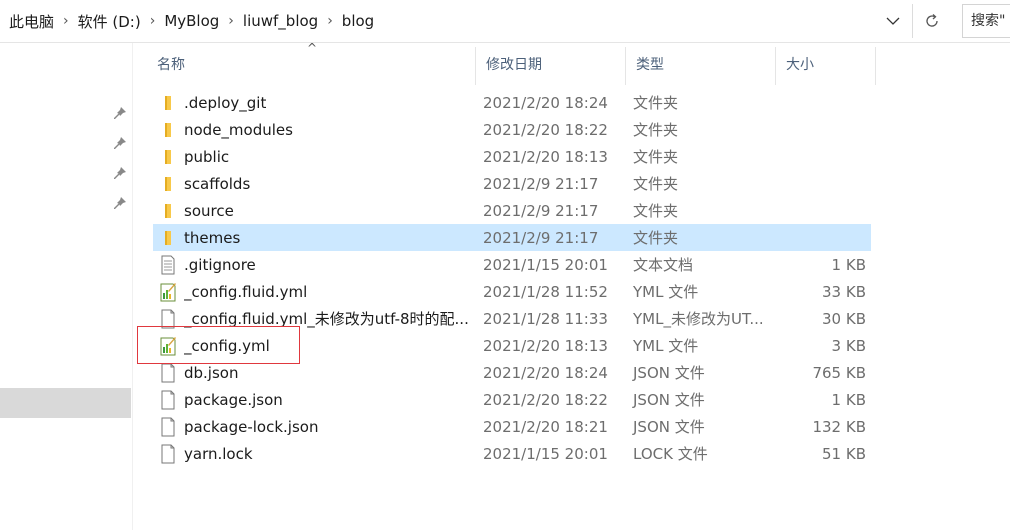 Image resolution: width=1010 pixels, height=530 pixels. What do you see at coordinates (207, 156) in the screenshot?
I see `file-name: public` at bounding box center [207, 156].